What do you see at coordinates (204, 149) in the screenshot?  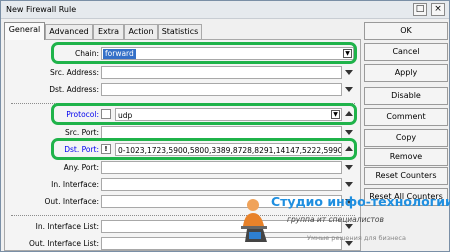 I see `dst-port-highlight` at bounding box center [204, 149].